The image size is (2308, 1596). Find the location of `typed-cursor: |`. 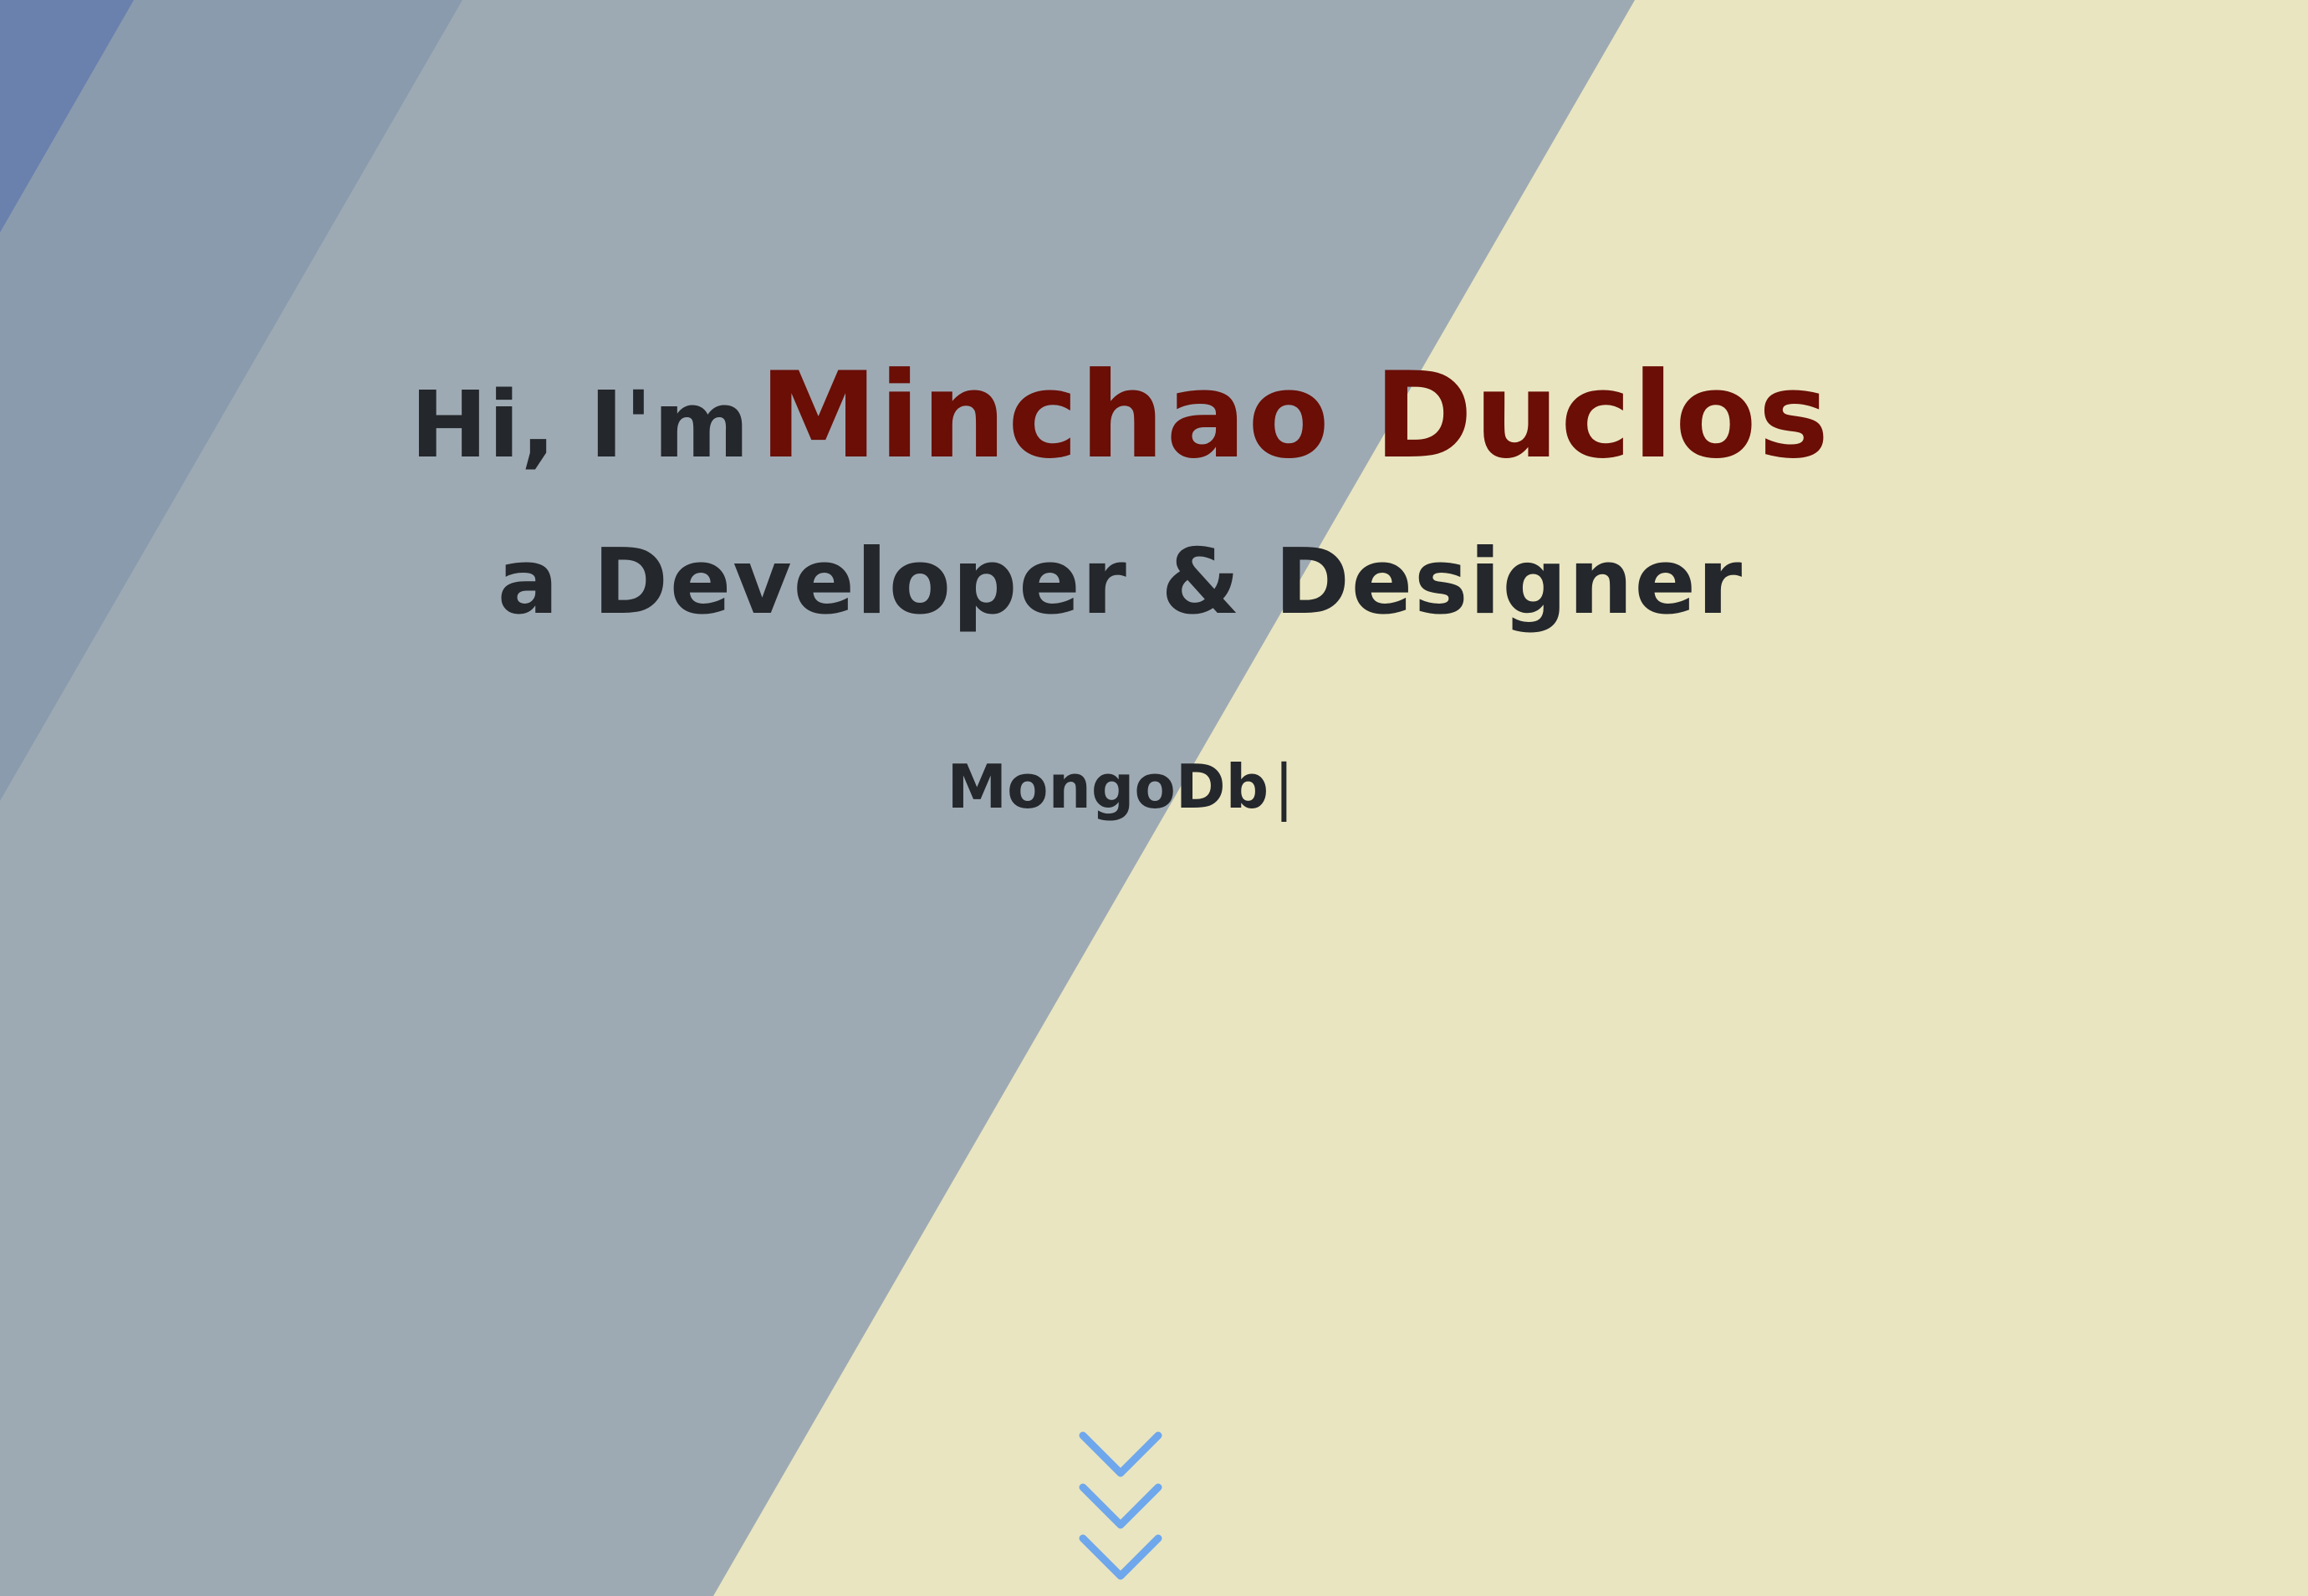

typed-cursor: | is located at coordinates (1284, 787).